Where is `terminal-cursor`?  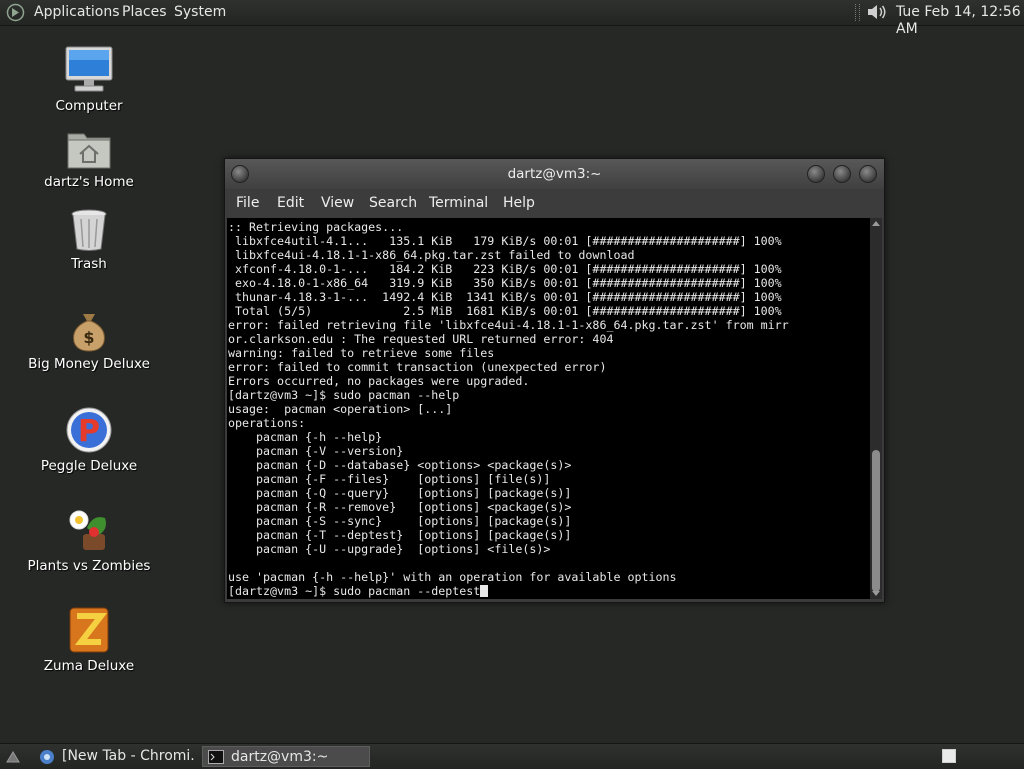
terminal-cursor is located at coordinates (484, 591).